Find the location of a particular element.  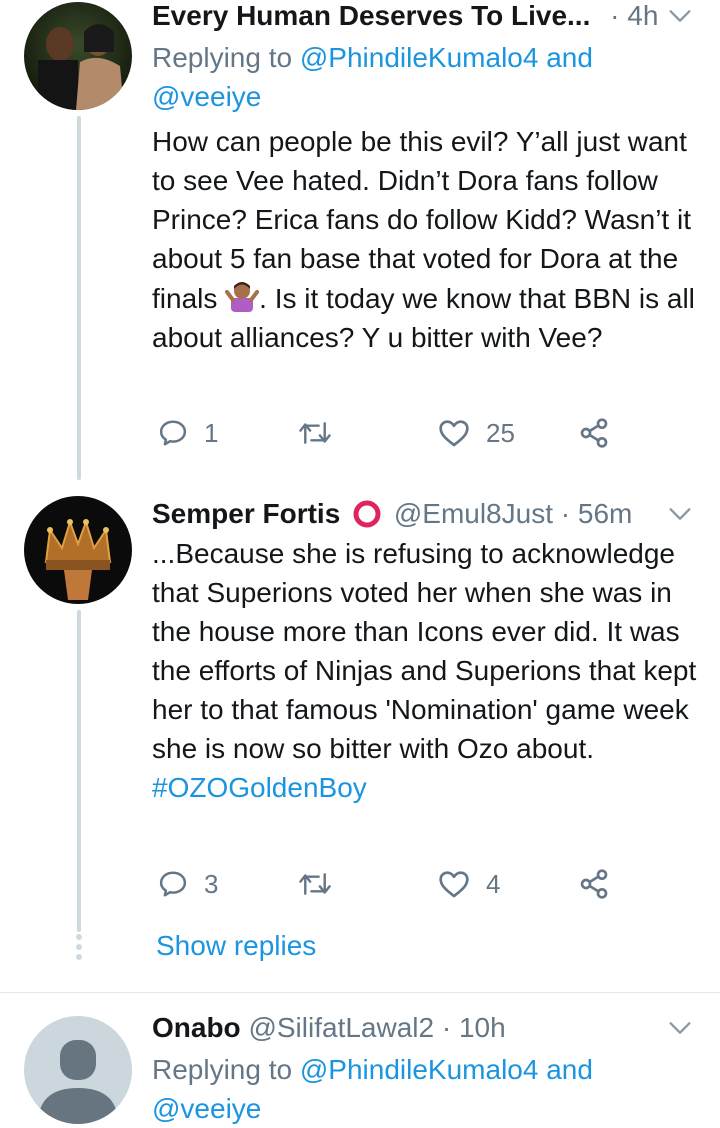

avatar-default is located at coordinates (78, 1070).